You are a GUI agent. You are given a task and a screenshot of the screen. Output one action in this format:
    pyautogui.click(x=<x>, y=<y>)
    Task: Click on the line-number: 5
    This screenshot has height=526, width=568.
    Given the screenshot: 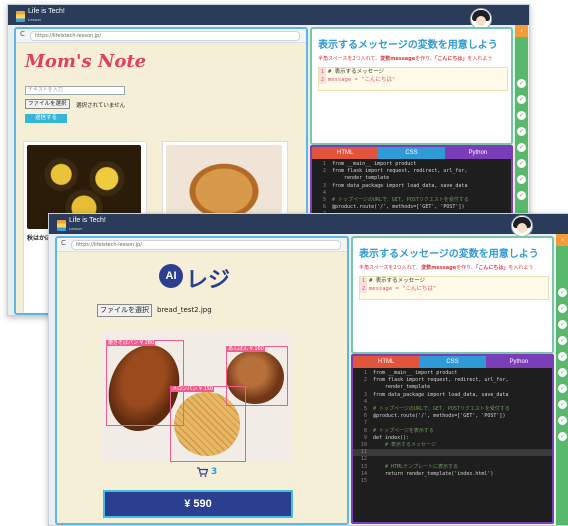 What is the action you would take?
    pyautogui.click(x=324, y=200)
    